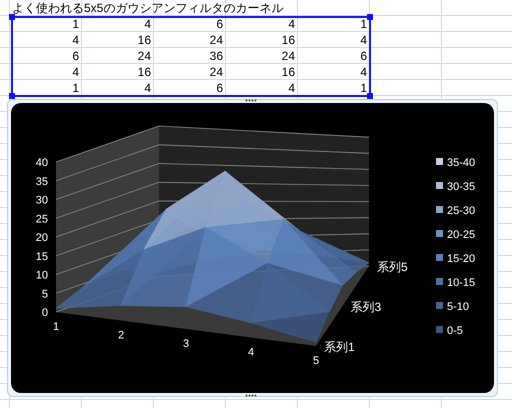 The width and height of the screenshot is (512, 408). What do you see at coordinates (121, 336) in the screenshot?
I see `axis-tick-label: 2` at bounding box center [121, 336].